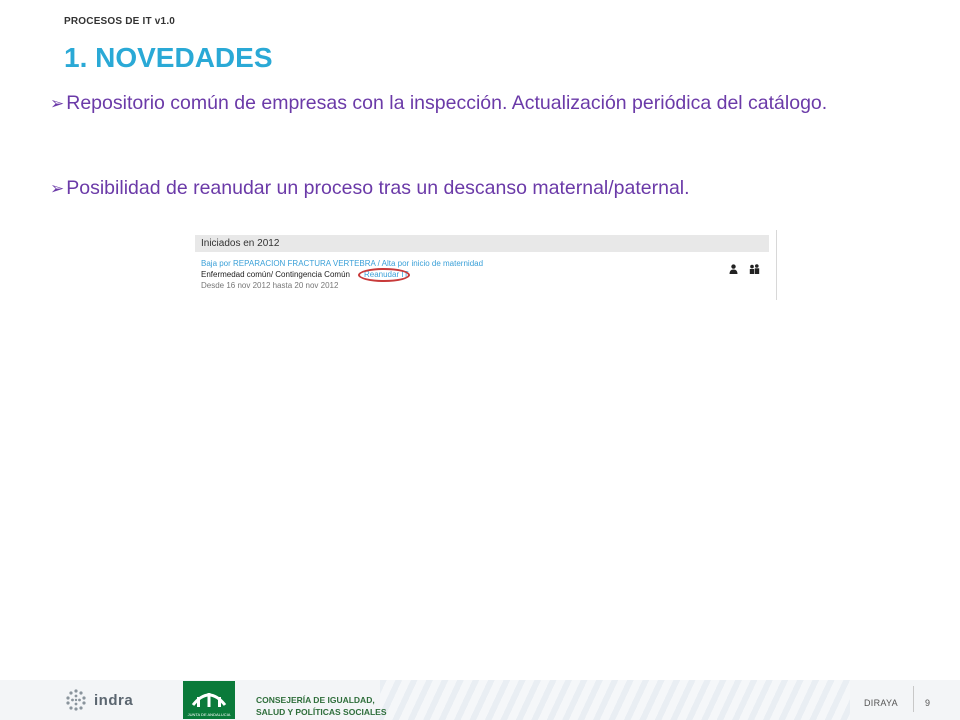  Describe the element at coordinates (114, 700) in the screenshot. I see `indra-wordmark: indra` at that location.